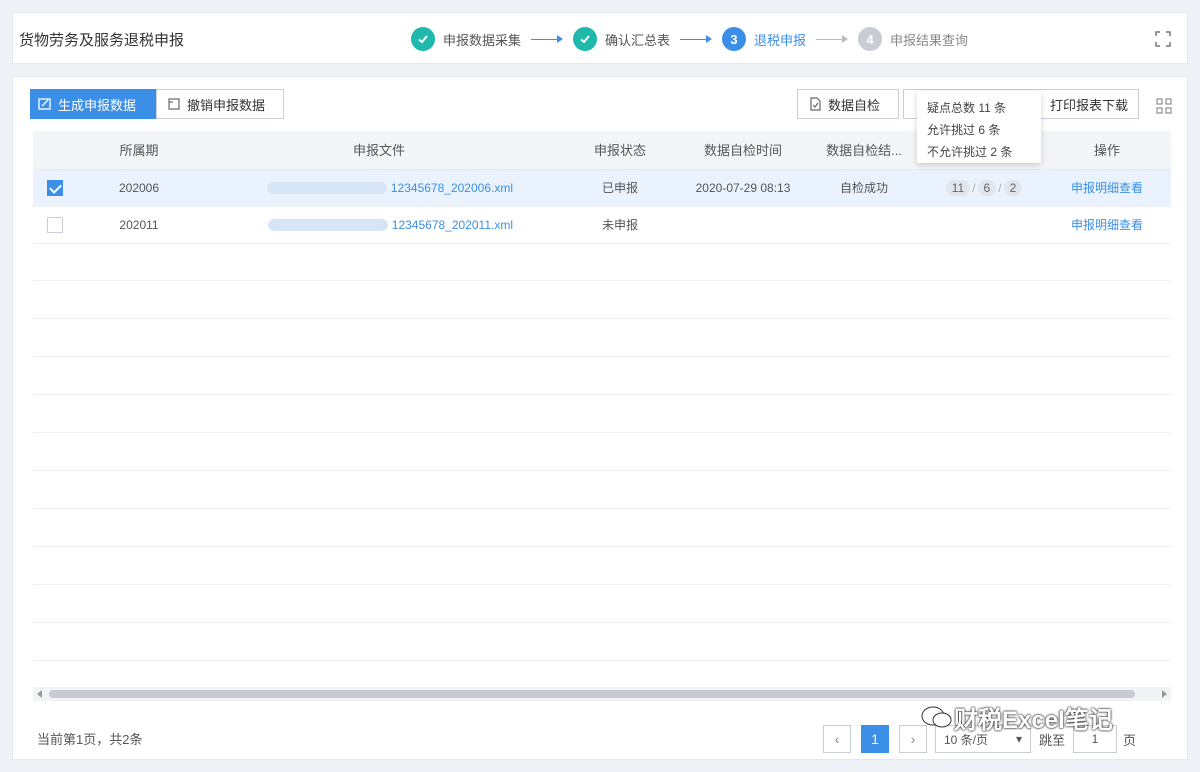 The image size is (1200, 772). I want to click on cell-counts: 11/6/2, so click(984, 188).